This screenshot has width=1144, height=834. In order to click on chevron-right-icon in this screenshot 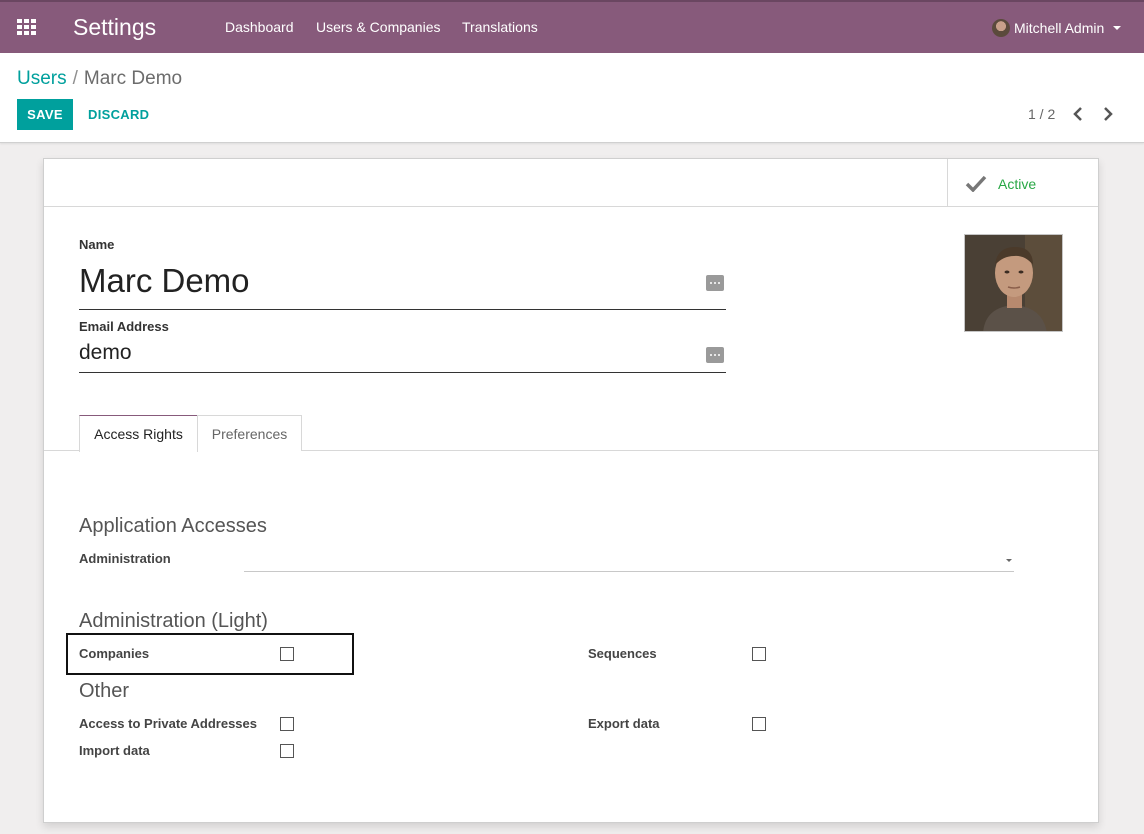, I will do `click(1108, 114)`.